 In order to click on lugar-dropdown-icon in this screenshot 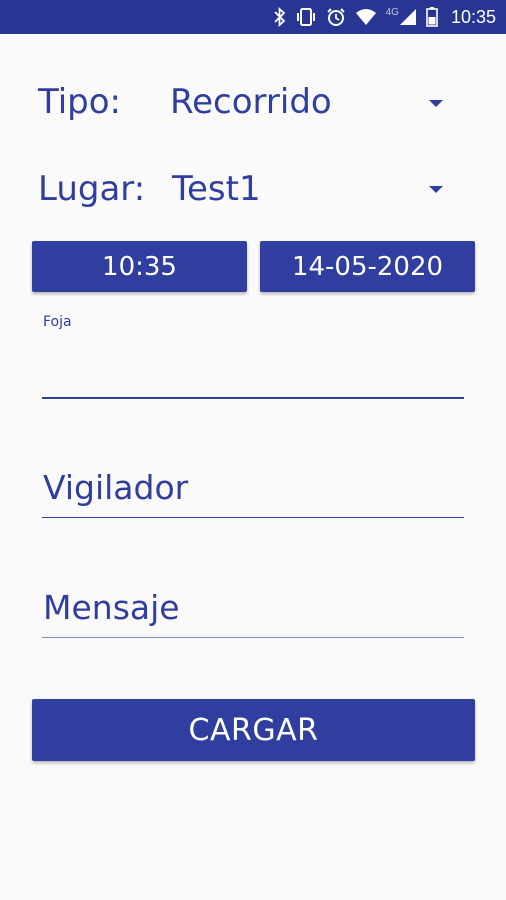, I will do `click(436, 189)`.